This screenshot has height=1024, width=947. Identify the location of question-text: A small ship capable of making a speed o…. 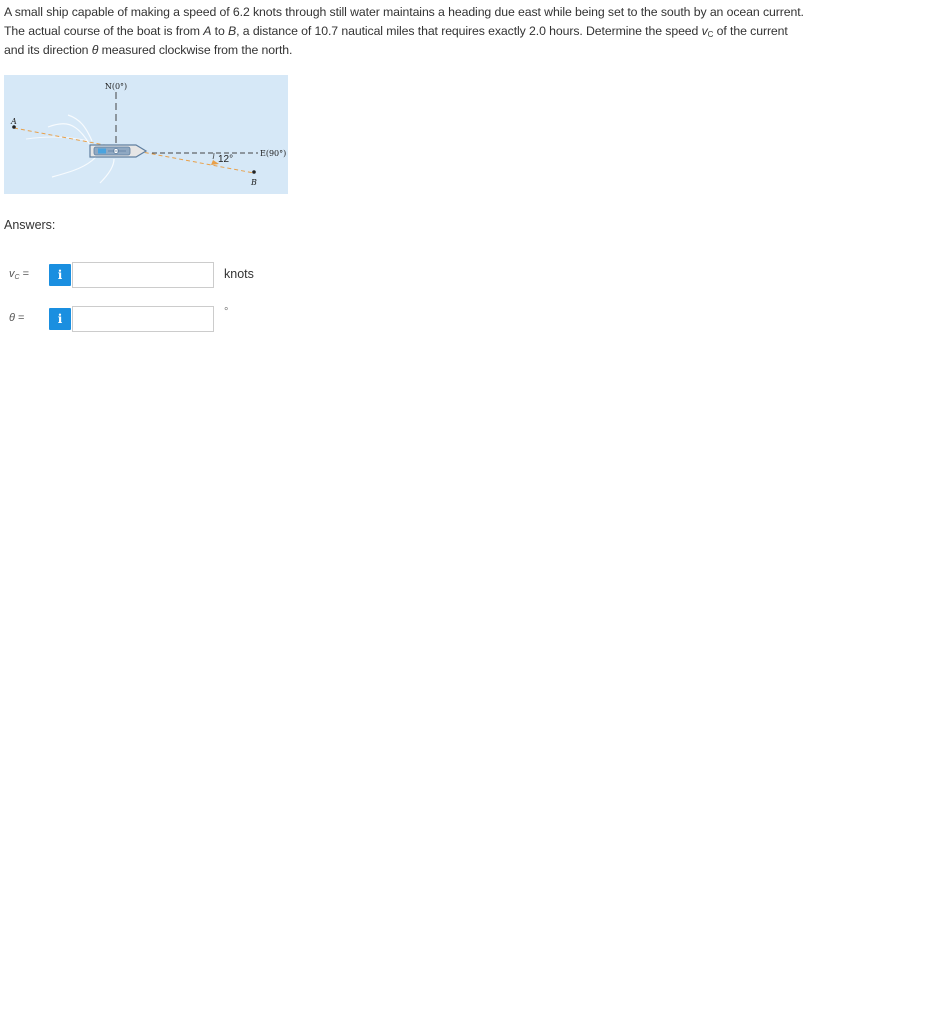
(404, 31).